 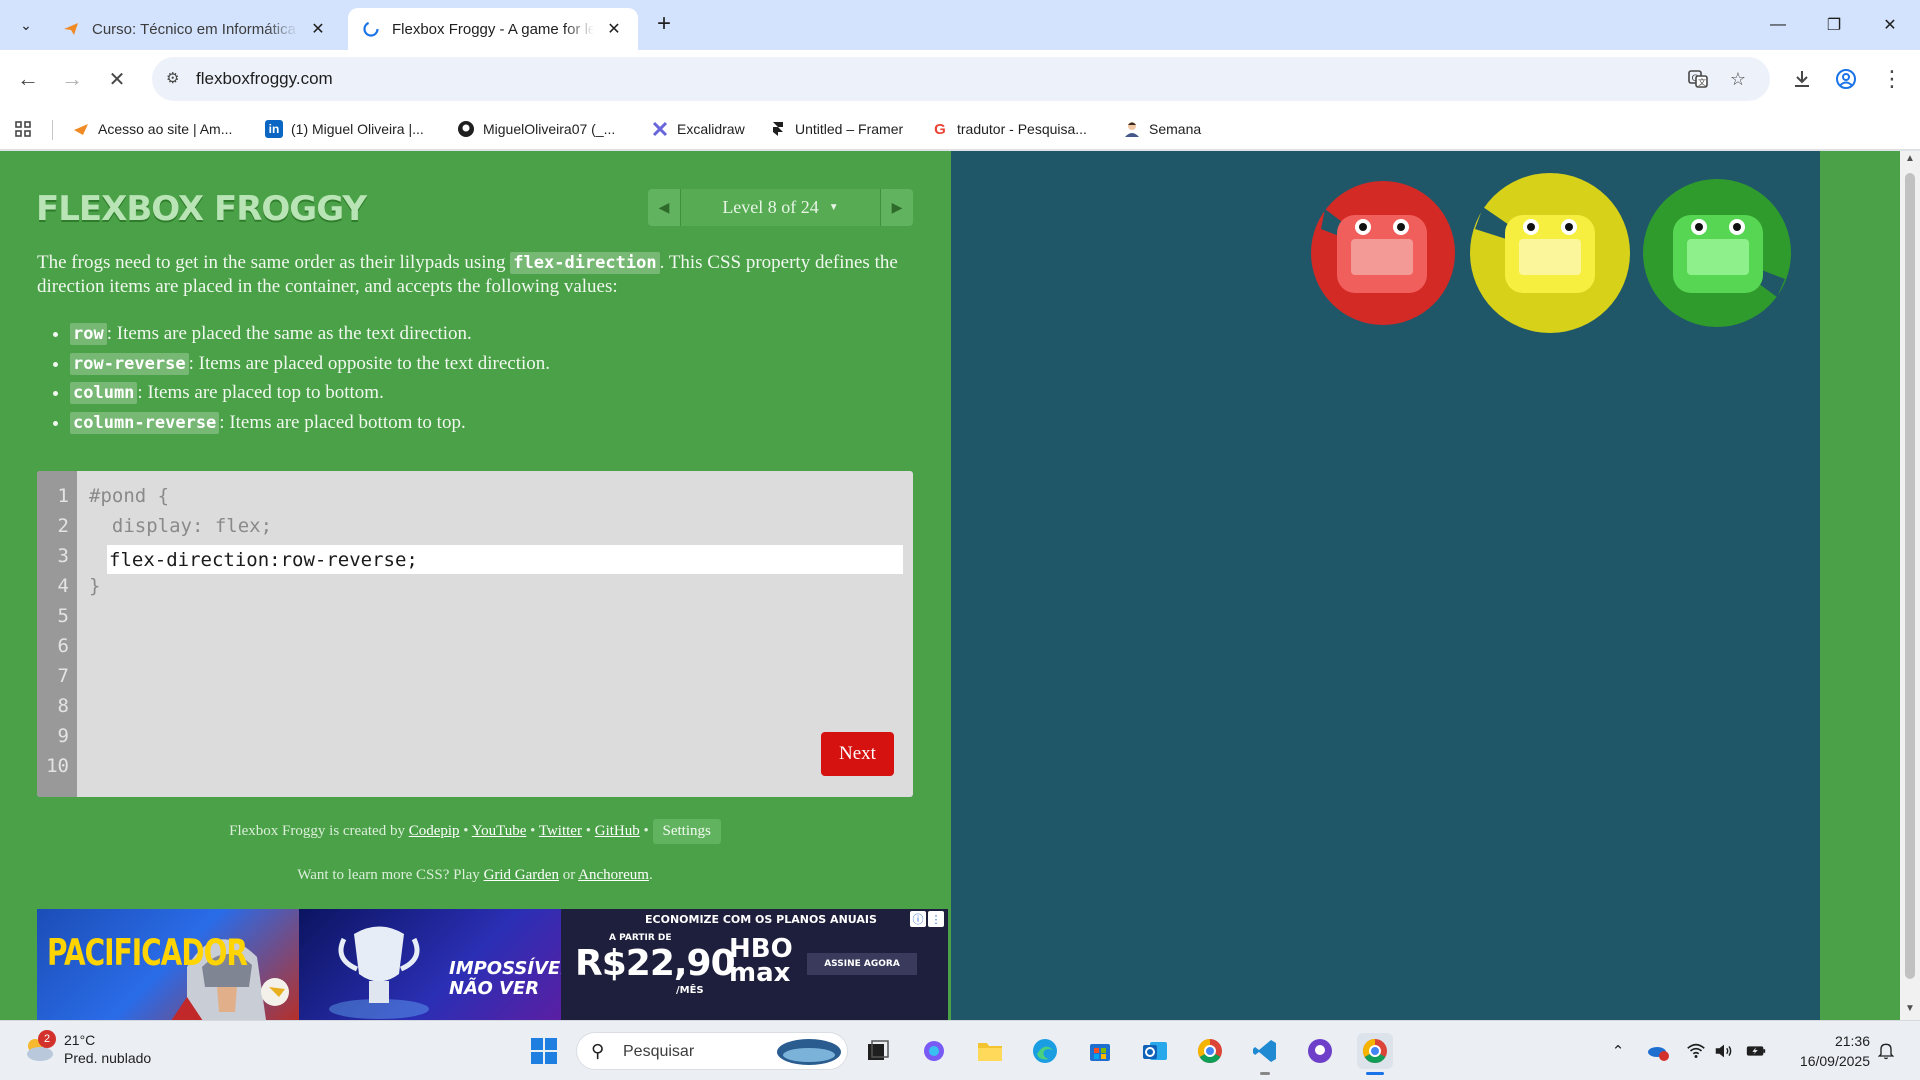 I want to click on profile-avatar-icon, so click(x=1846, y=79).